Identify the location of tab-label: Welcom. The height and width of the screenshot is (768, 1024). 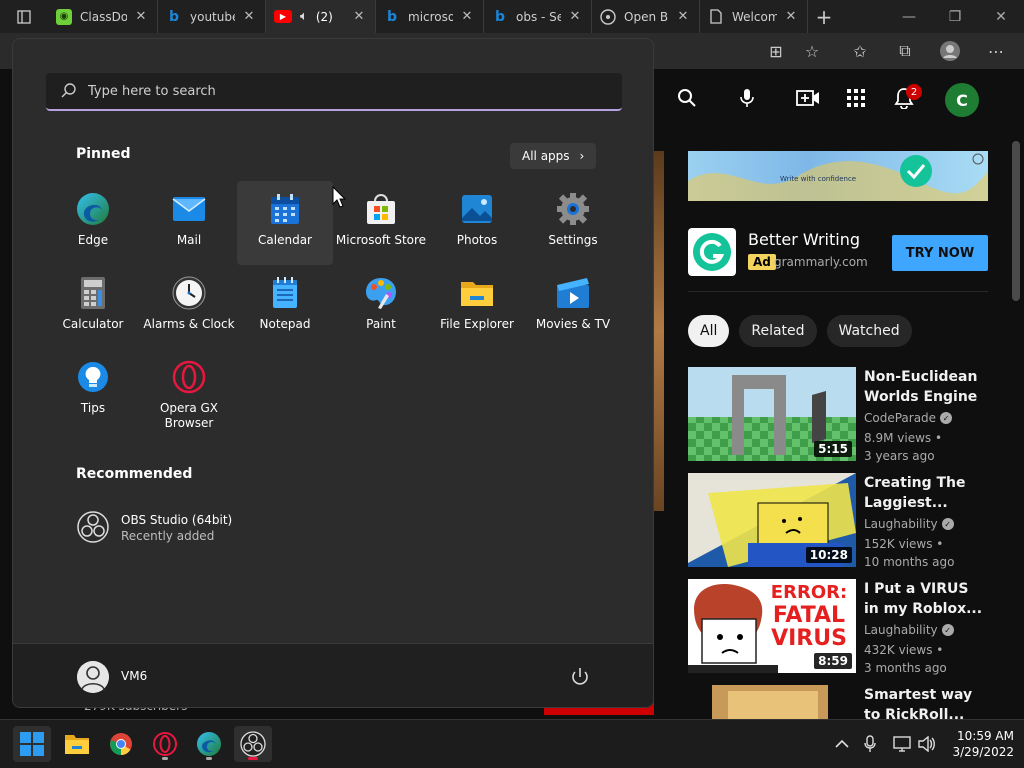
(754, 16).